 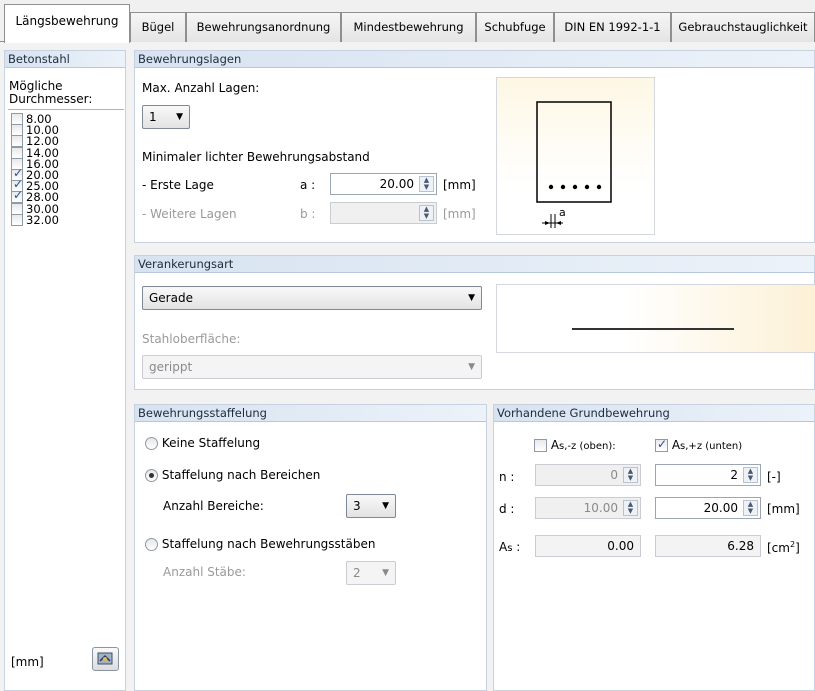 What do you see at coordinates (574, 164) in the screenshot?
I see `cross-section-icon` at bounding box center [574, 164].